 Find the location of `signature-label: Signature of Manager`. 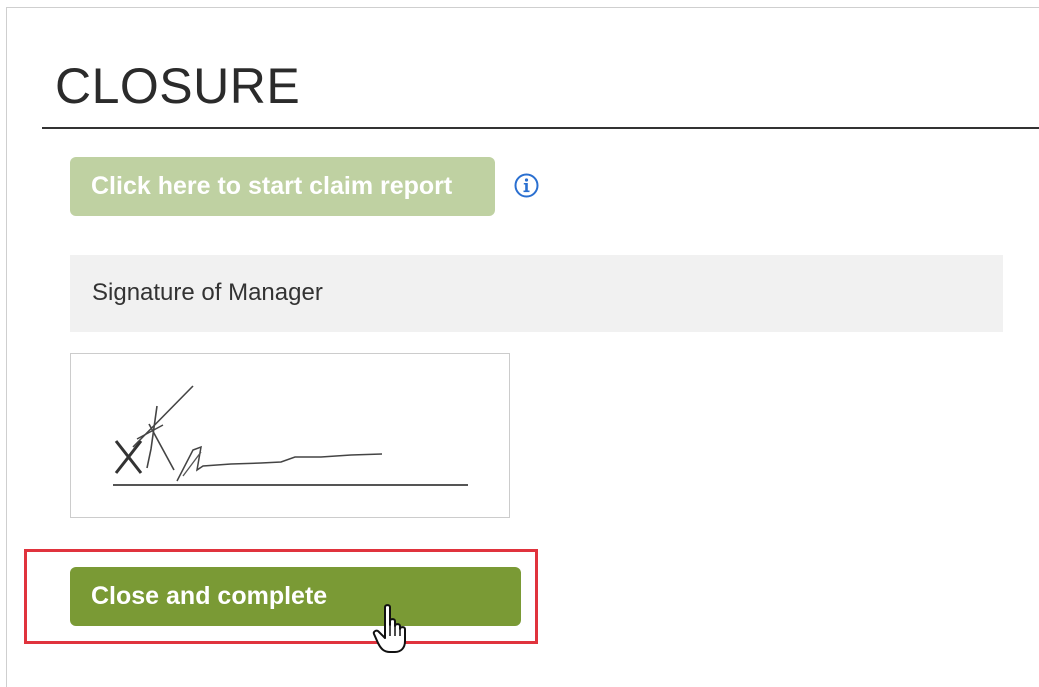

signature-label: Signature of Manager is located at coordinates (207, 292).